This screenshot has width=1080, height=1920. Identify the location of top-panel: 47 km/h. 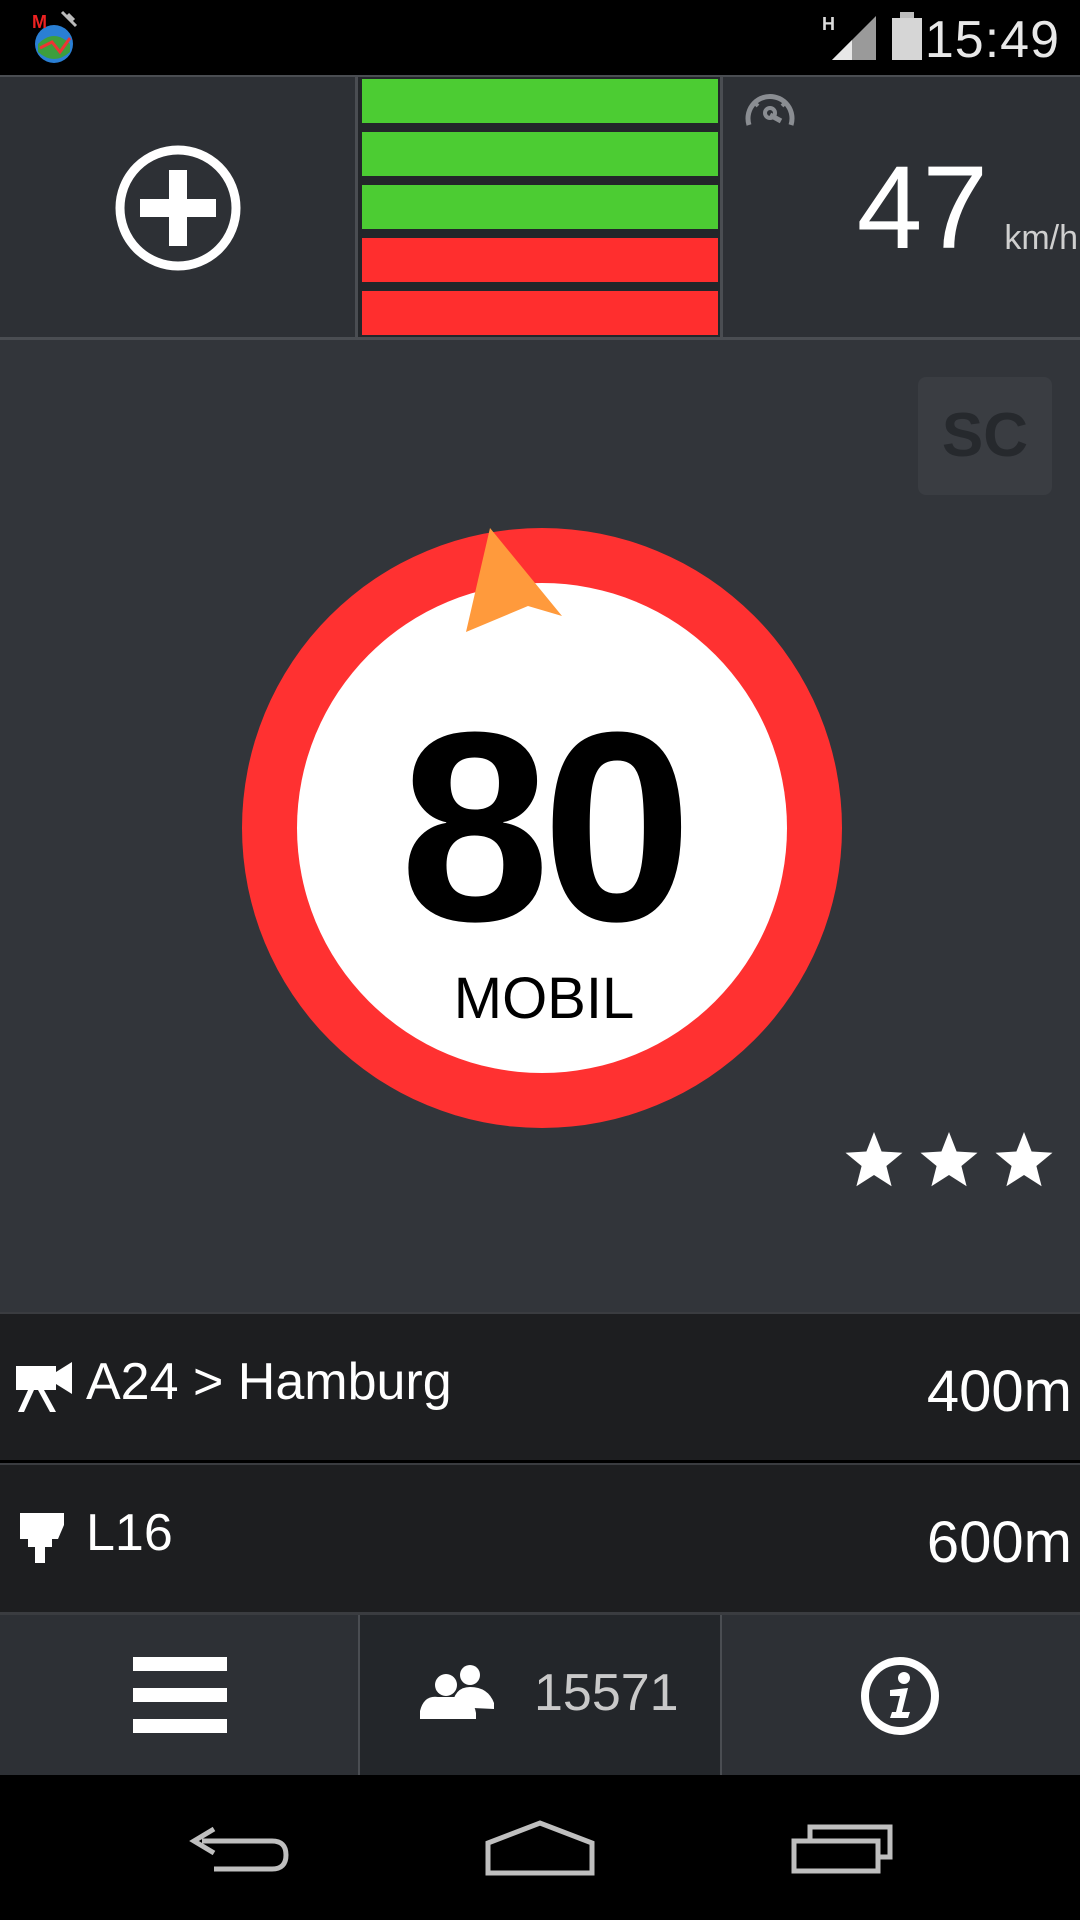
(540, 207).